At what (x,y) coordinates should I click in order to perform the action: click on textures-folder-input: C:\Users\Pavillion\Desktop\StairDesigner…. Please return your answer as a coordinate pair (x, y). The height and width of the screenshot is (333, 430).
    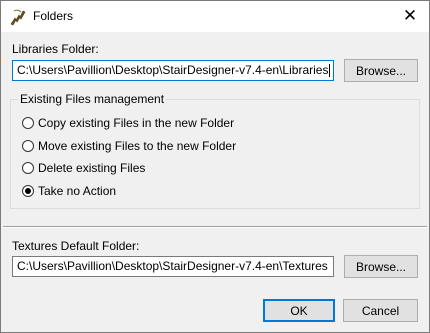
    Looking at the image, I should click on (173, 266).